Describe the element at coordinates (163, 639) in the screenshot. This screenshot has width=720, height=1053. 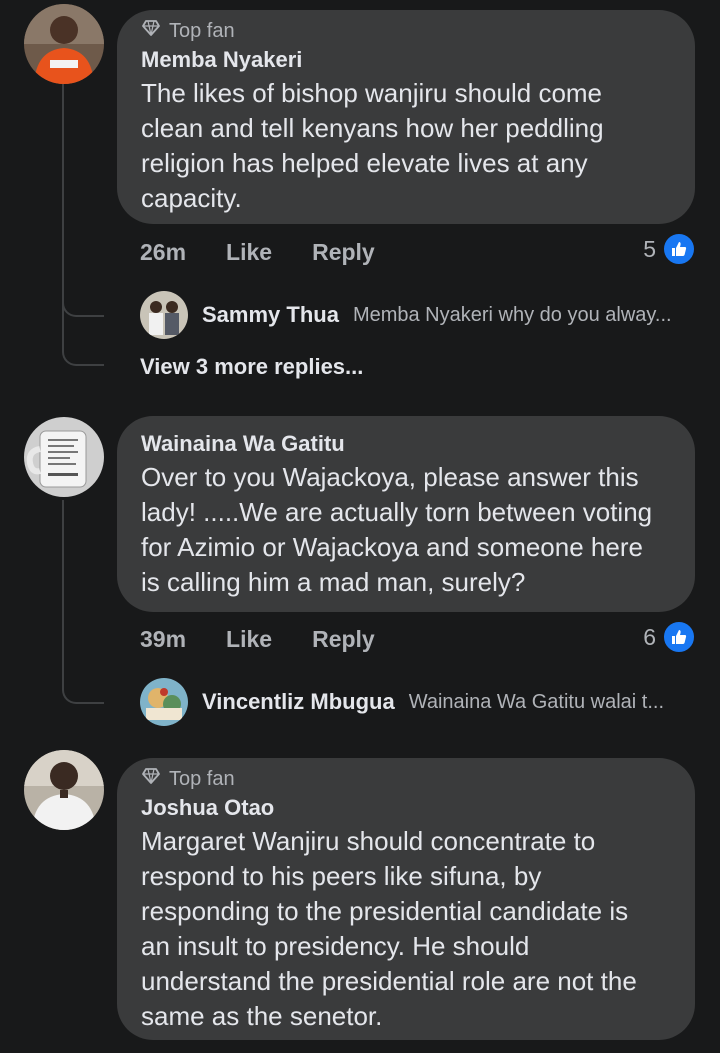
I see `comment-timestamp: 39m` at that location.